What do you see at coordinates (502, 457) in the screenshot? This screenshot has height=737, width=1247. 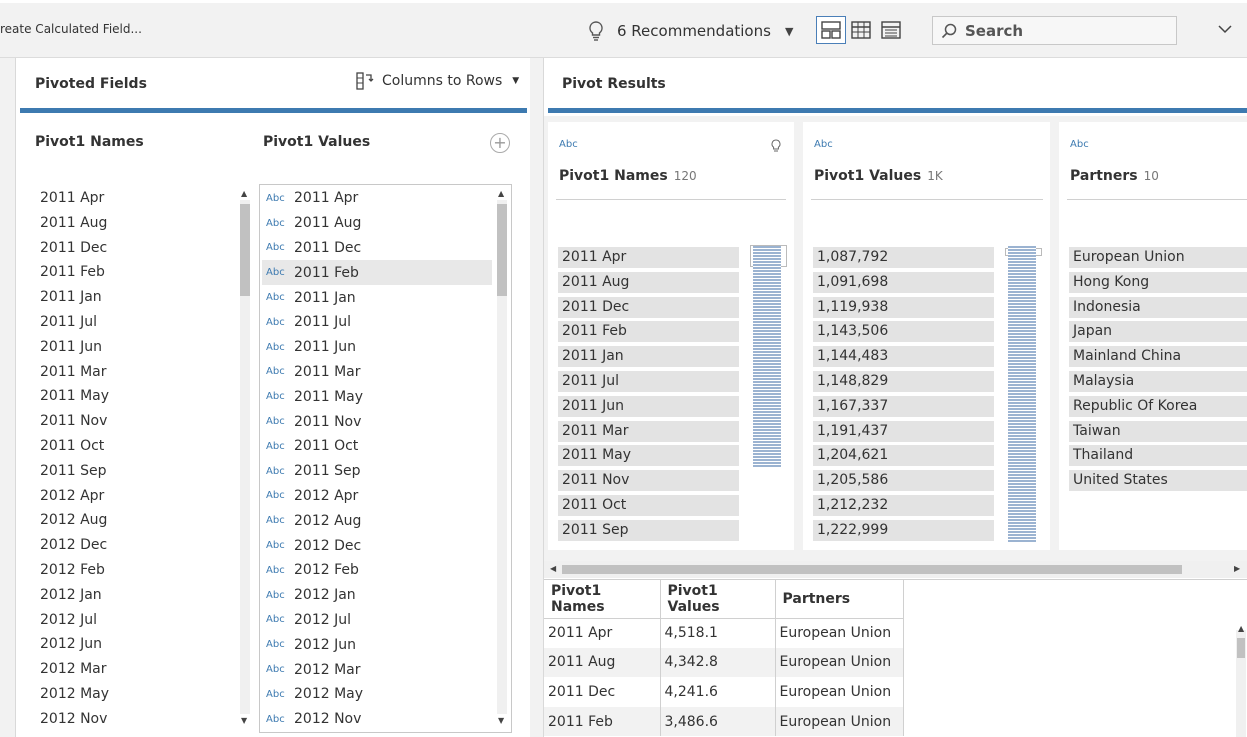 I see `pivot-values-scrollbar` at bounding box center [502, 457].